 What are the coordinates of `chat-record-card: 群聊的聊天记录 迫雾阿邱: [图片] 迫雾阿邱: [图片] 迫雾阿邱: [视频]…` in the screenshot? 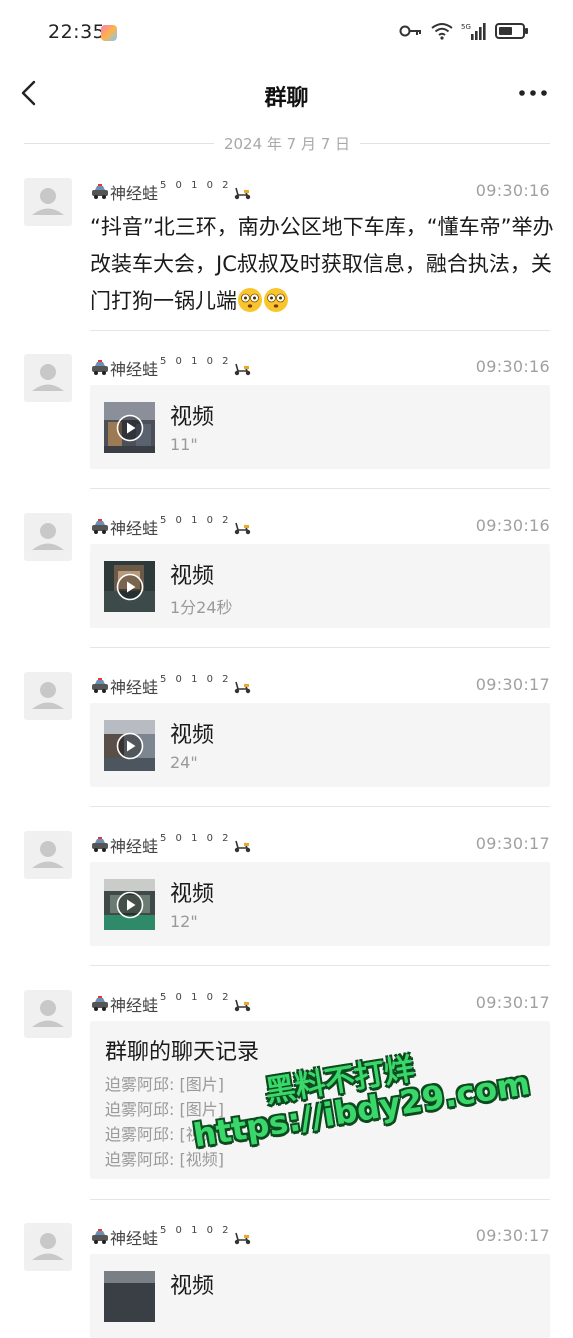 It's located at (320, 1100).